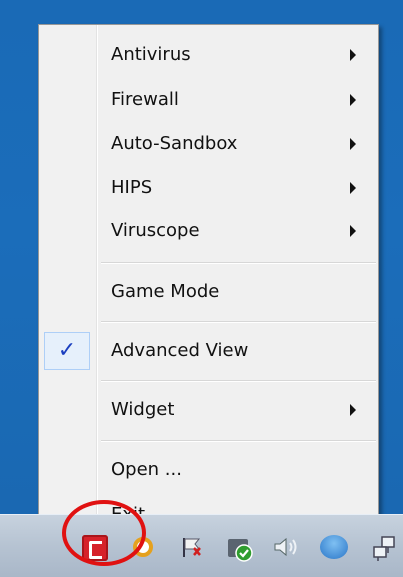  Describe the element at coordinates (132, 187) in the screenshot. I see `menu-item-label: HIPS` at that location.